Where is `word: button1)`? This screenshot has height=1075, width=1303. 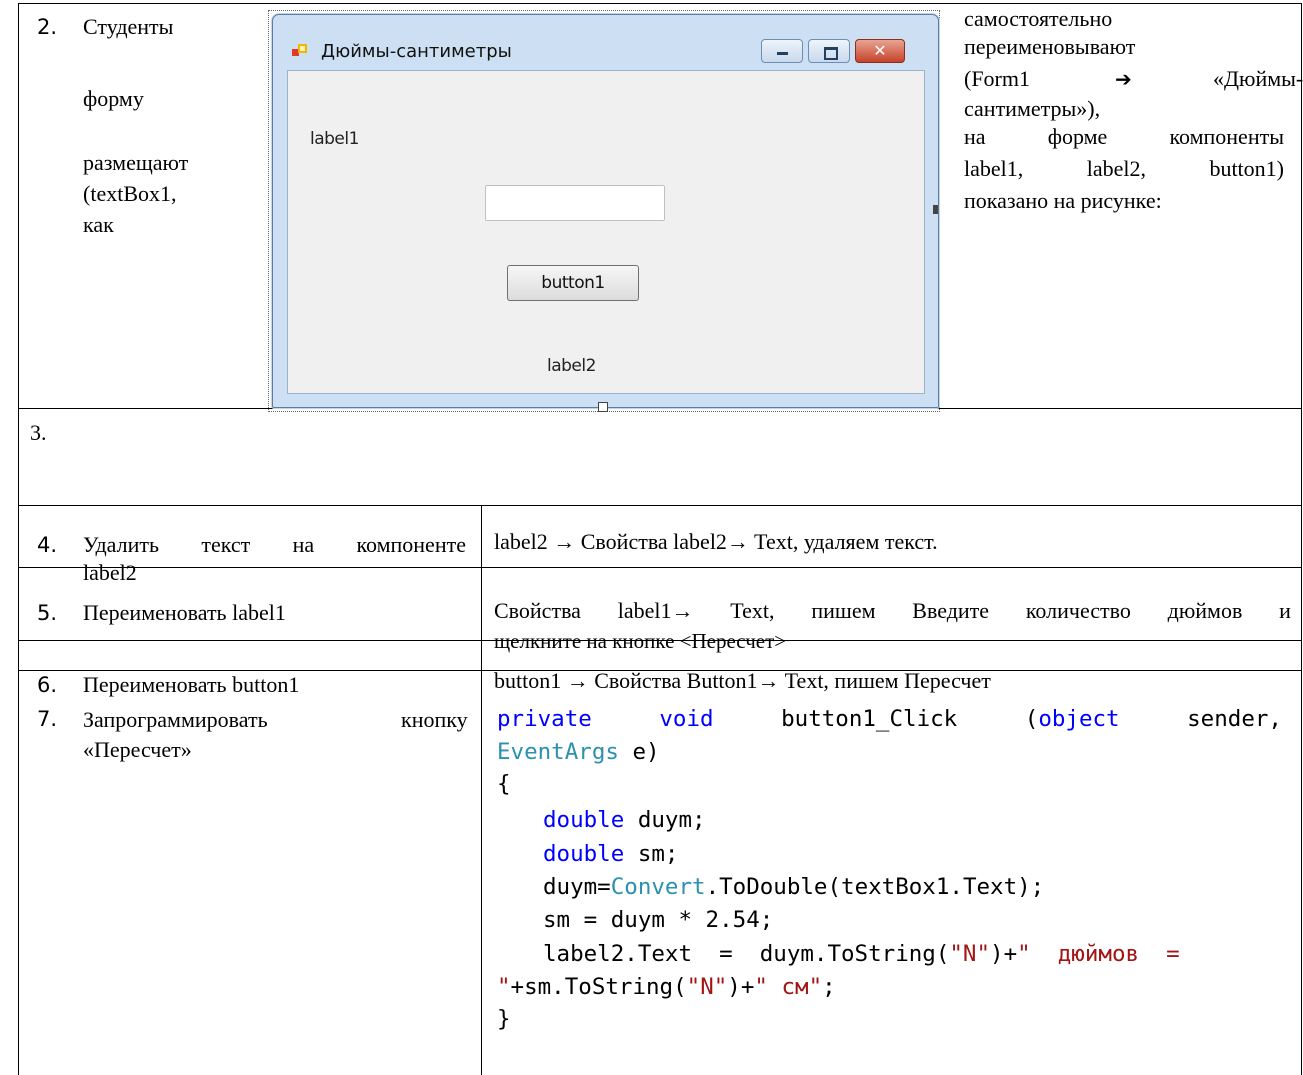
word: button1) is located at coordinates (1246, 168).